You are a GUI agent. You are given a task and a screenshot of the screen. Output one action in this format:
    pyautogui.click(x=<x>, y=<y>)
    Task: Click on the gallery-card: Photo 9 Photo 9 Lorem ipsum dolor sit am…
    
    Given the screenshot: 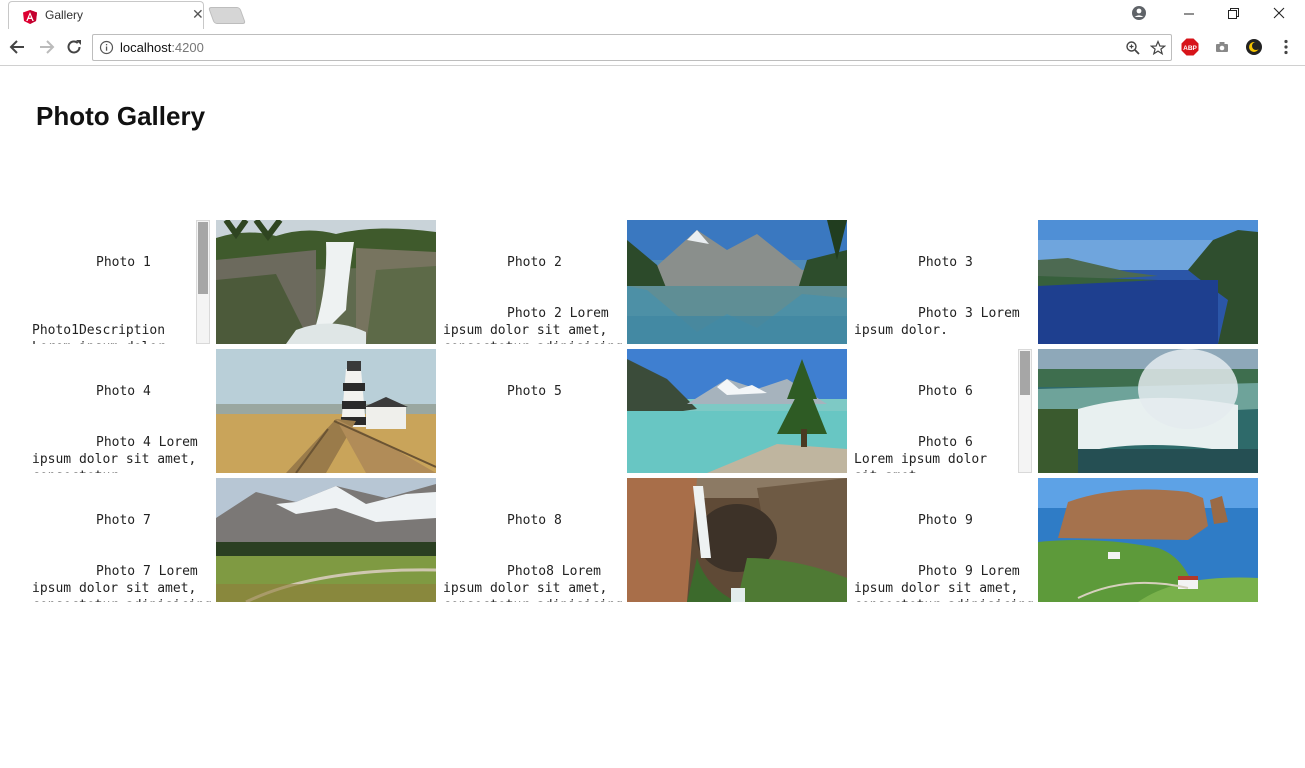 What is the action you would take?
    pyautogui.click(x=1056, y=540)
    